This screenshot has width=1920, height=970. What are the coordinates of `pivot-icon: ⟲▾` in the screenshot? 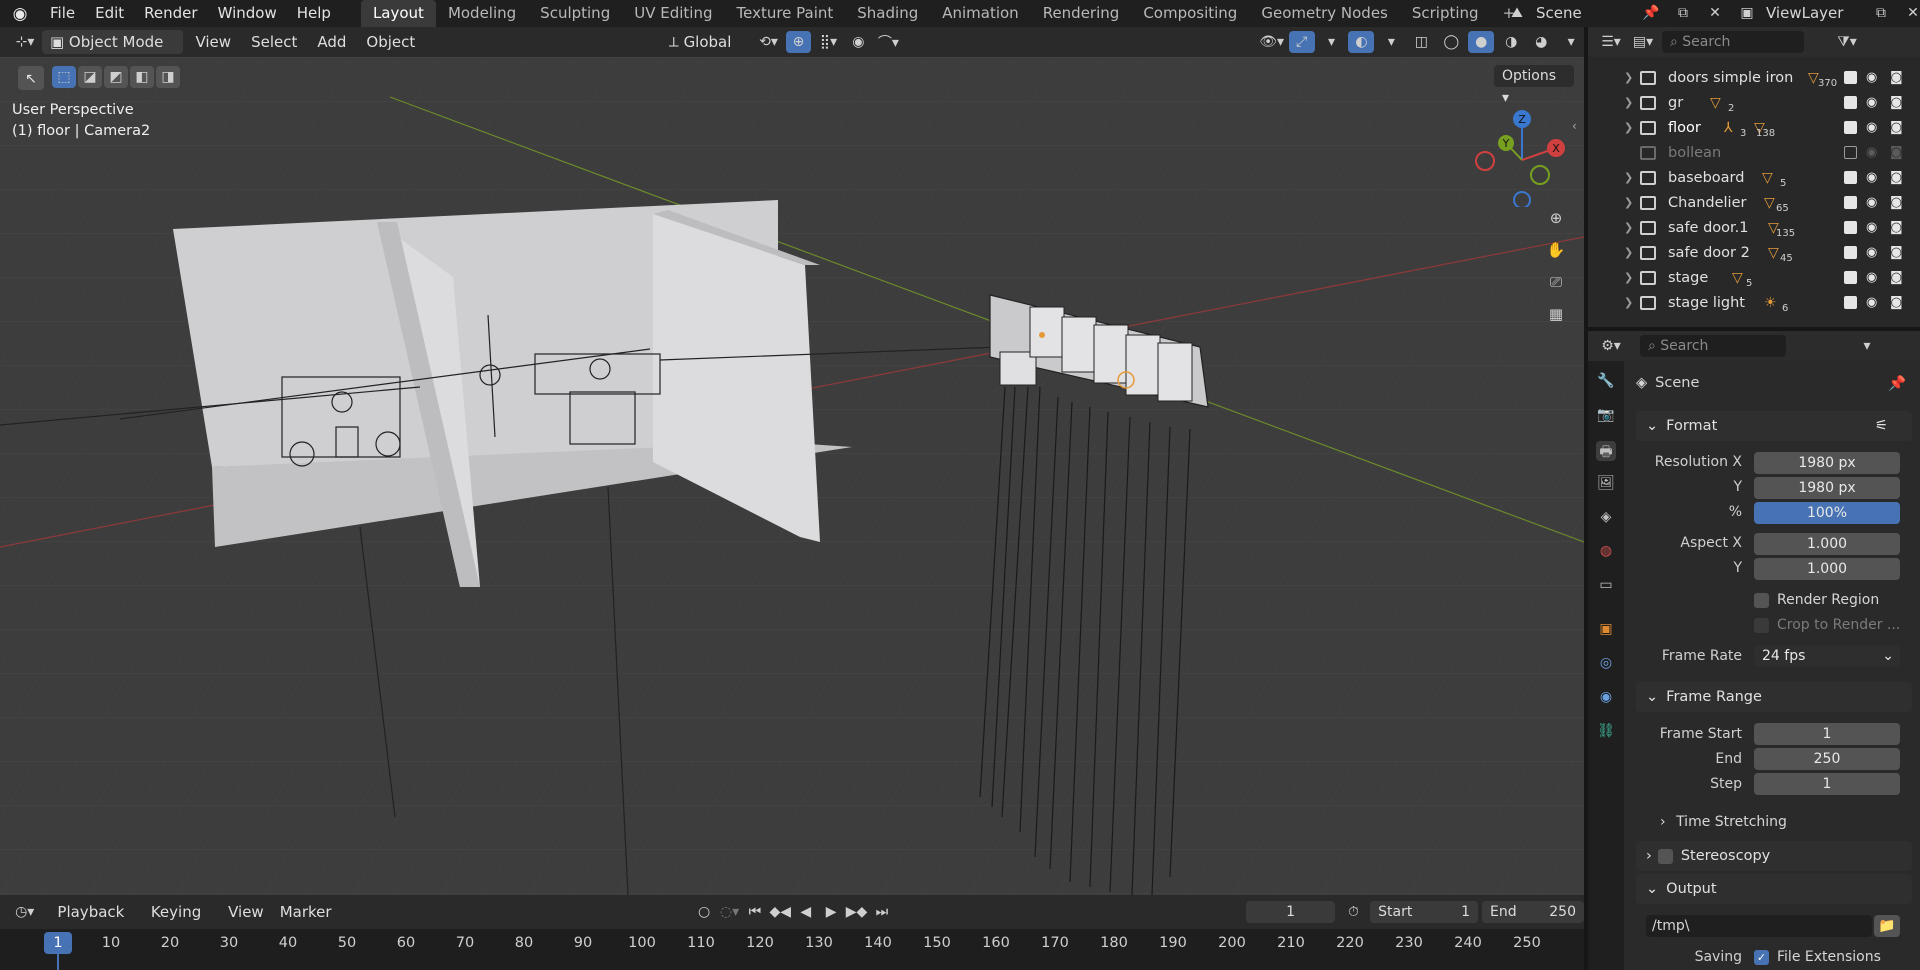 It's located at (769, 42).